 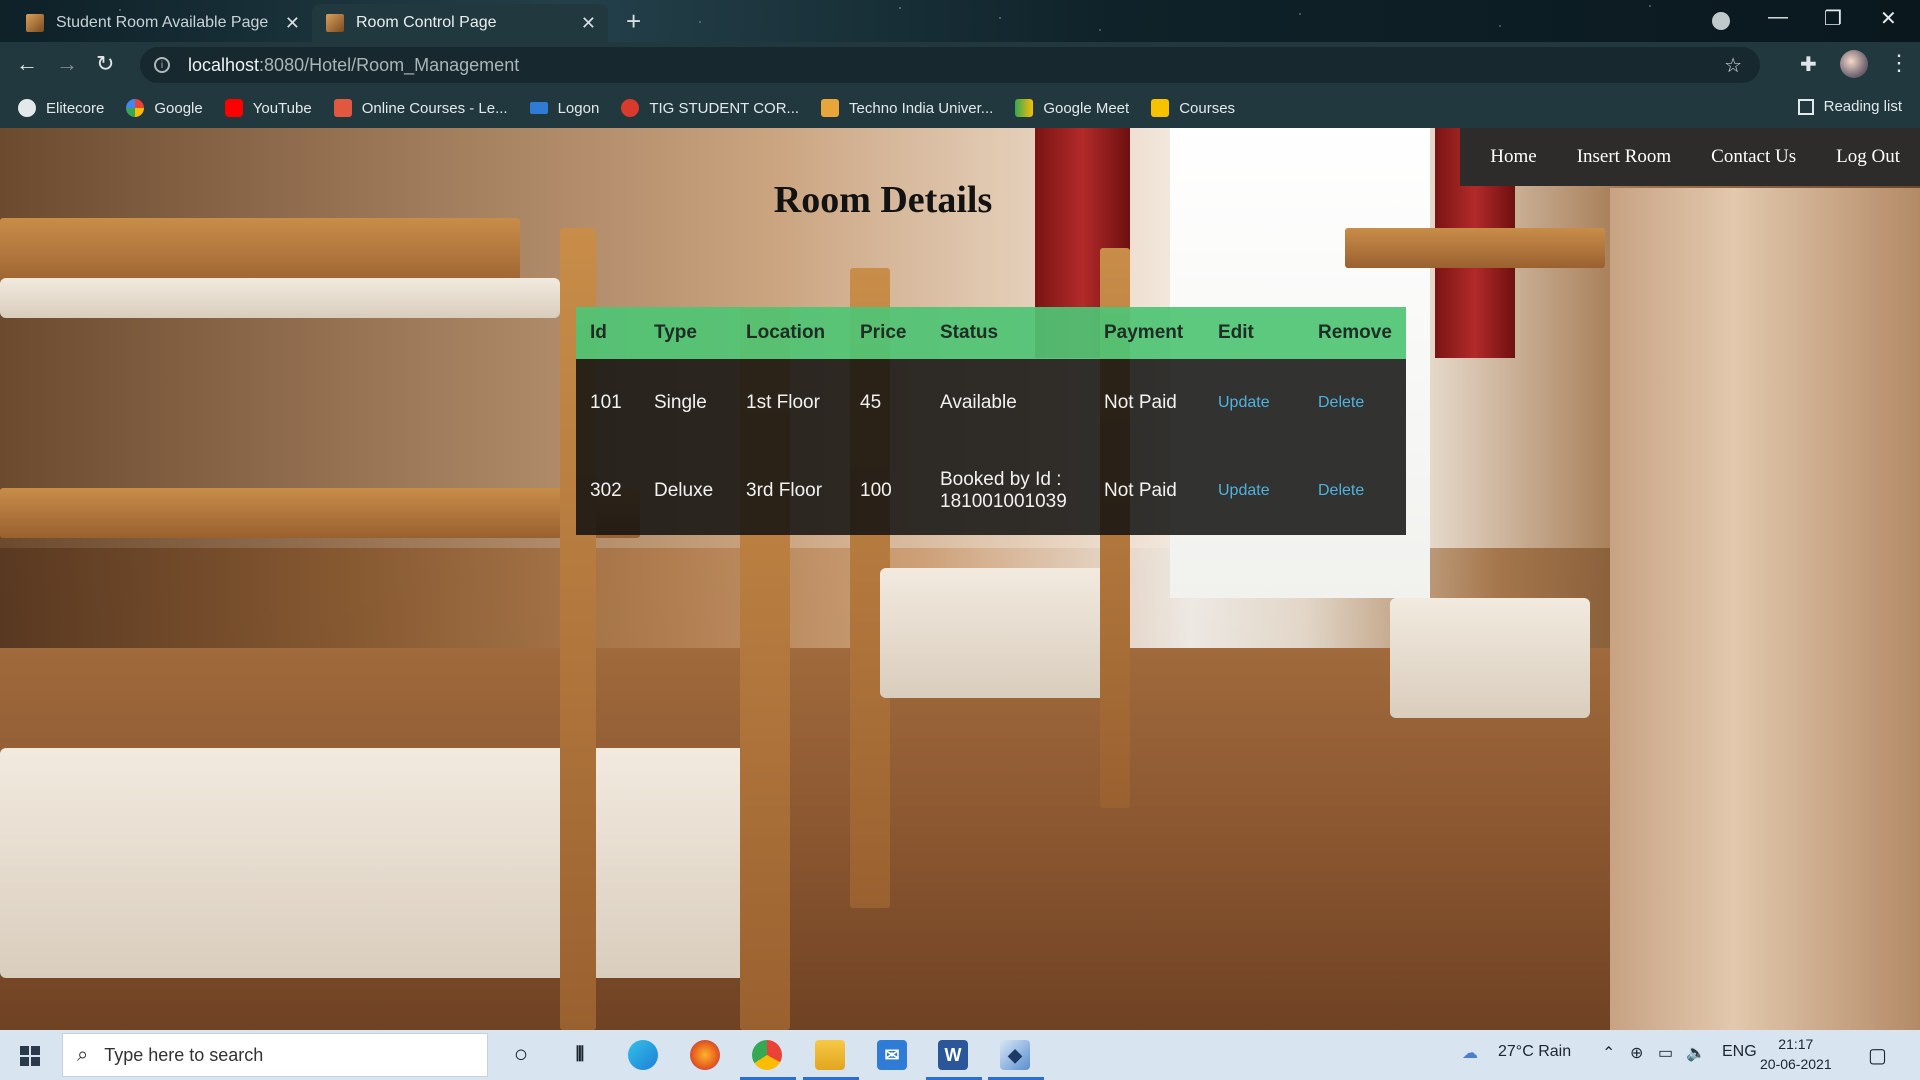 I want to click on cell-id: 101, so click(x=606, y=402).